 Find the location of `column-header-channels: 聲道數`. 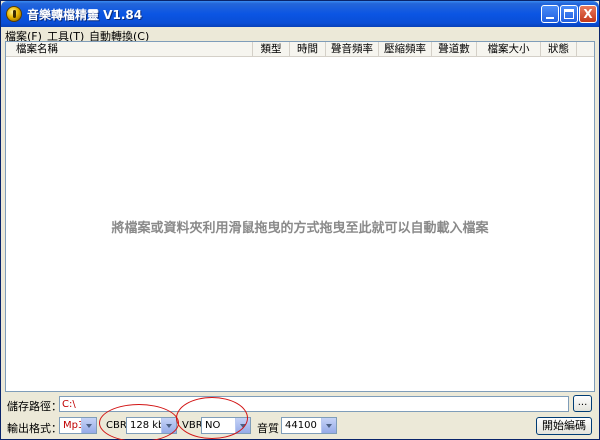

column-header-channels: 聲道數 is located at coordinates (454, 49).